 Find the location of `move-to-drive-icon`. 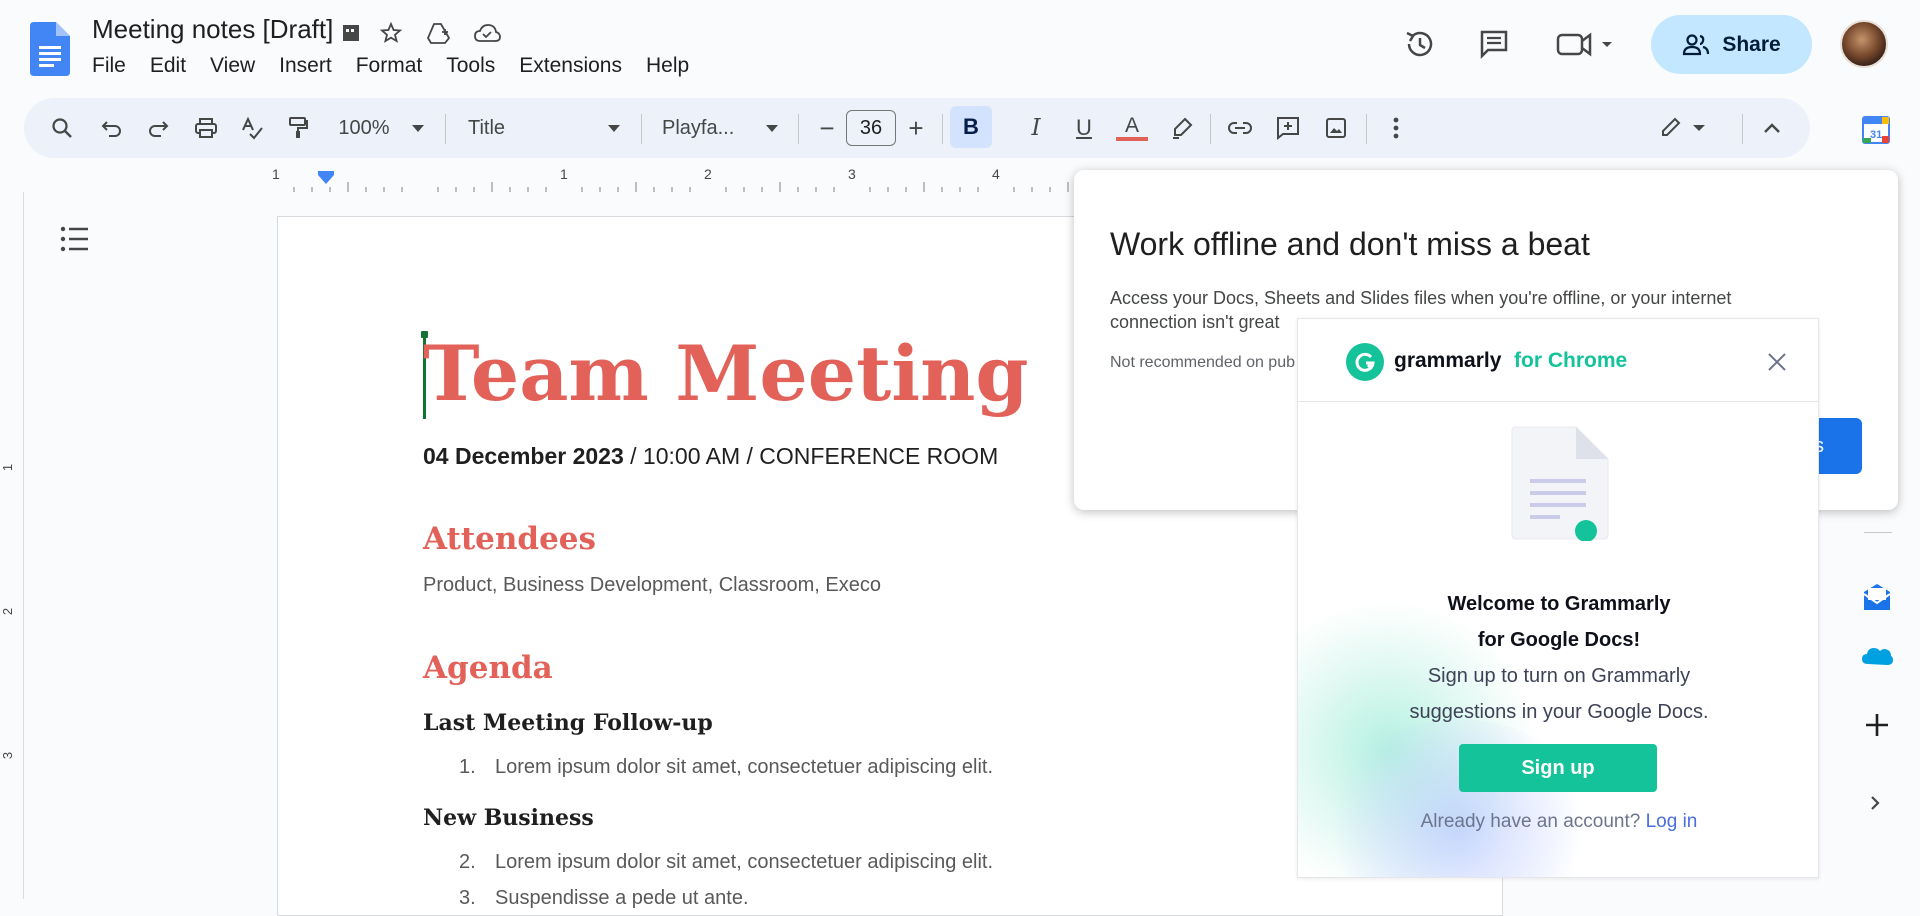

move-to-drive-icon is located at coordinates (439, 33).